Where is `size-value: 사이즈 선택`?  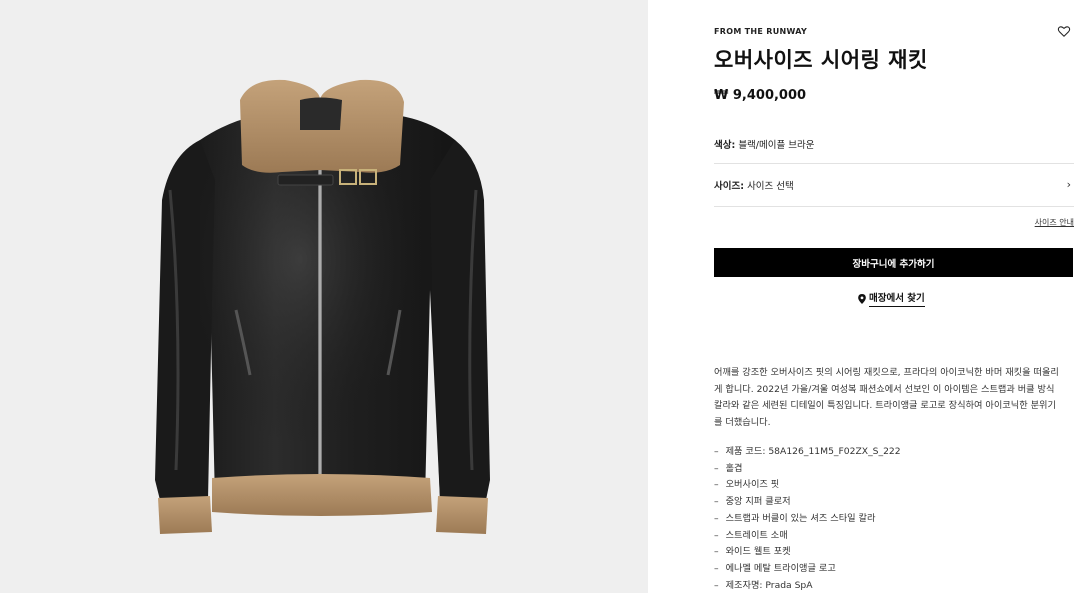
size-value: 사이즈 선택 is located at coordinates (770, 186).